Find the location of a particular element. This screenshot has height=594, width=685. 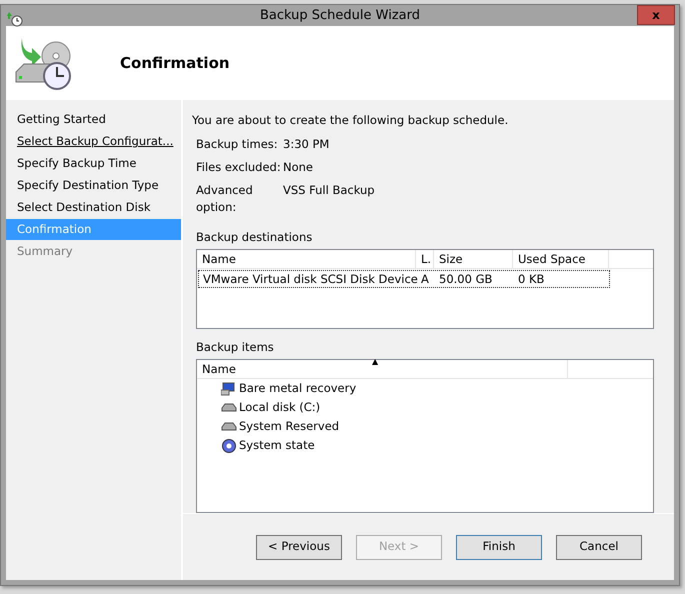

table-cell-text: 0 KB is located at coordinates (531, 279).